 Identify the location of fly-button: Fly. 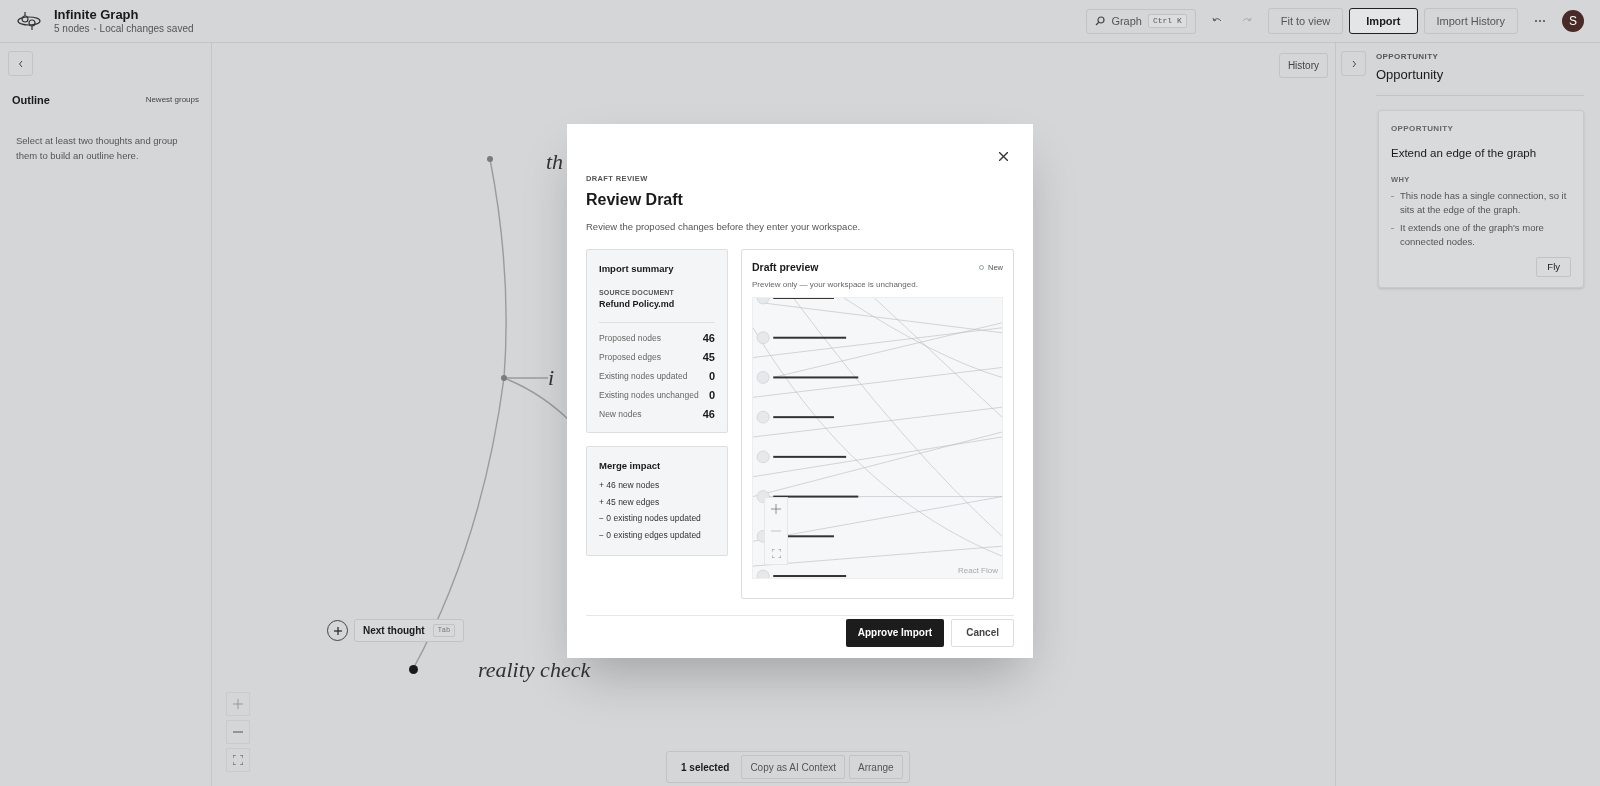
(1553, 267).